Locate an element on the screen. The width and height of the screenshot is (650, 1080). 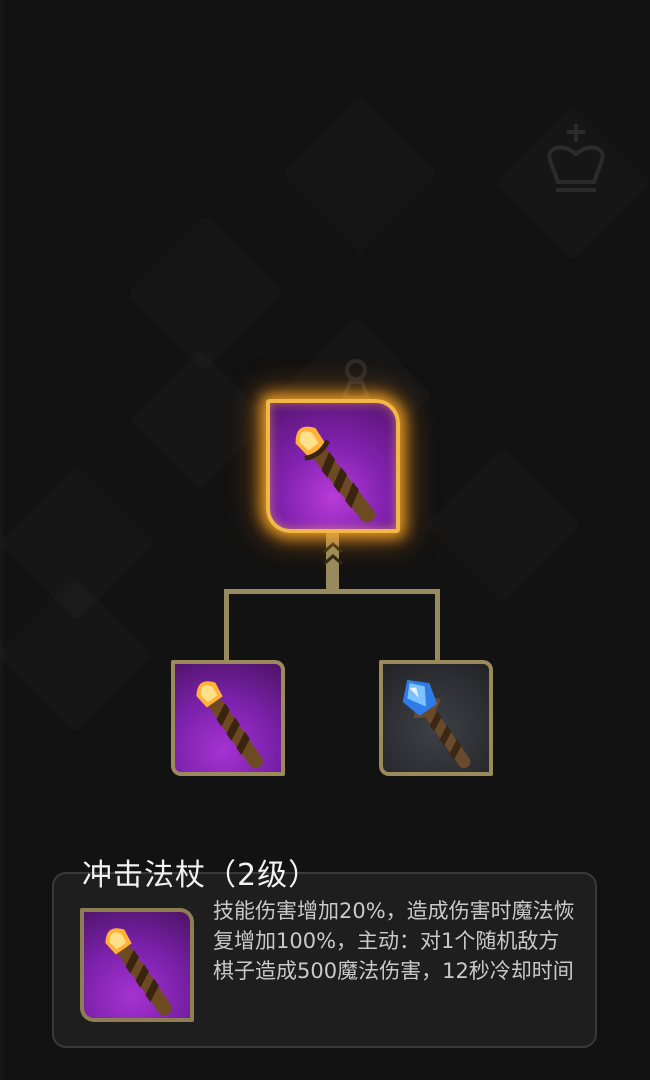
tree-connector-horizontal is located at coordinates (332, 591).